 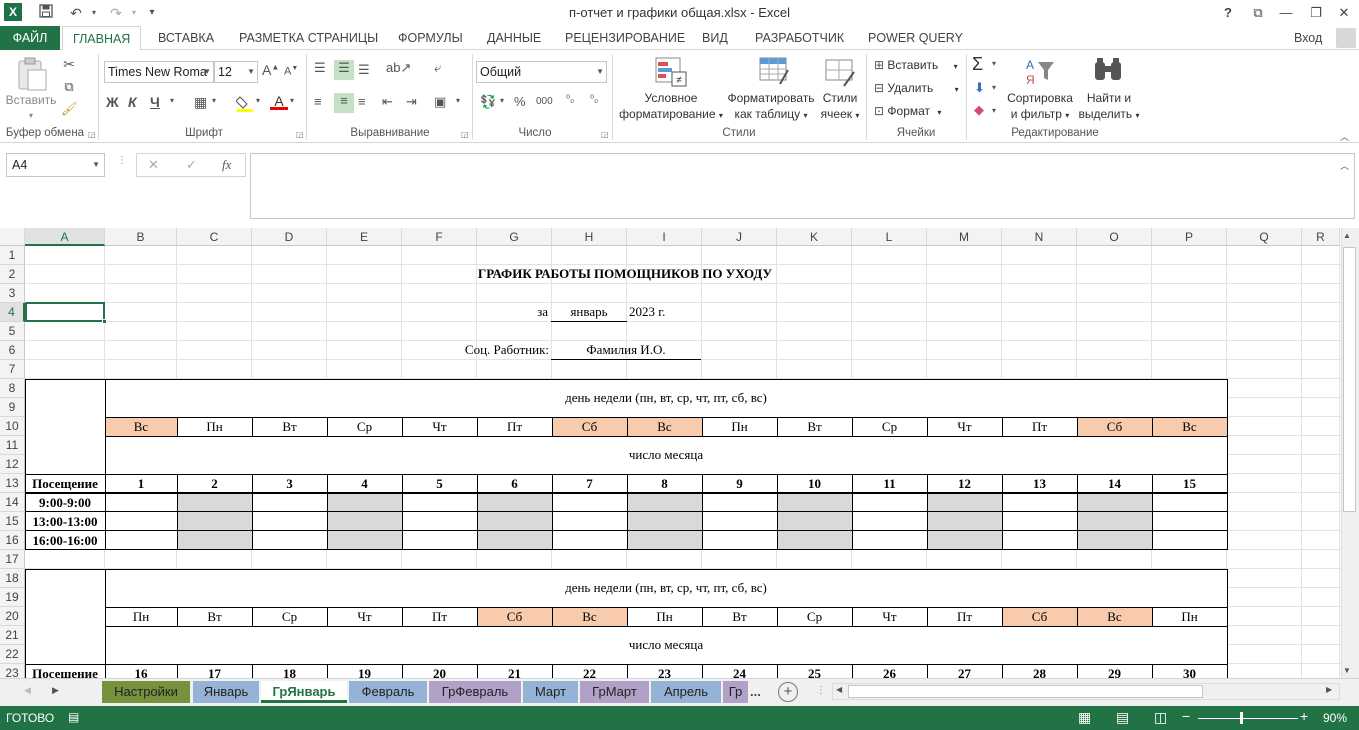 What do you see at coordinates (1347, 235) in the screenshot?
I see `scroll-up-icon: ▲` at bounding box center [1347, 235].